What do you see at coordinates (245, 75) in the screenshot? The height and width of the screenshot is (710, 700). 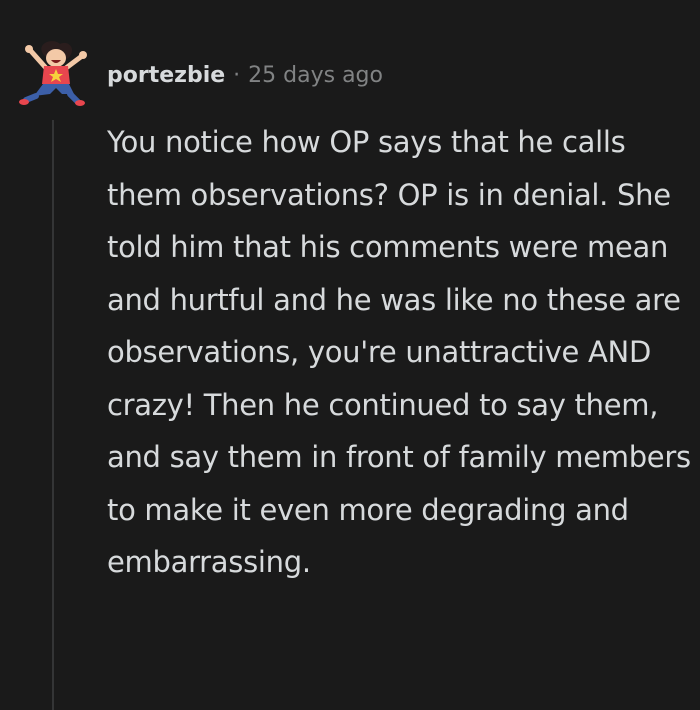 I see `comment-header: portezbie · 25 days ago` at bounding box center [245, 75].